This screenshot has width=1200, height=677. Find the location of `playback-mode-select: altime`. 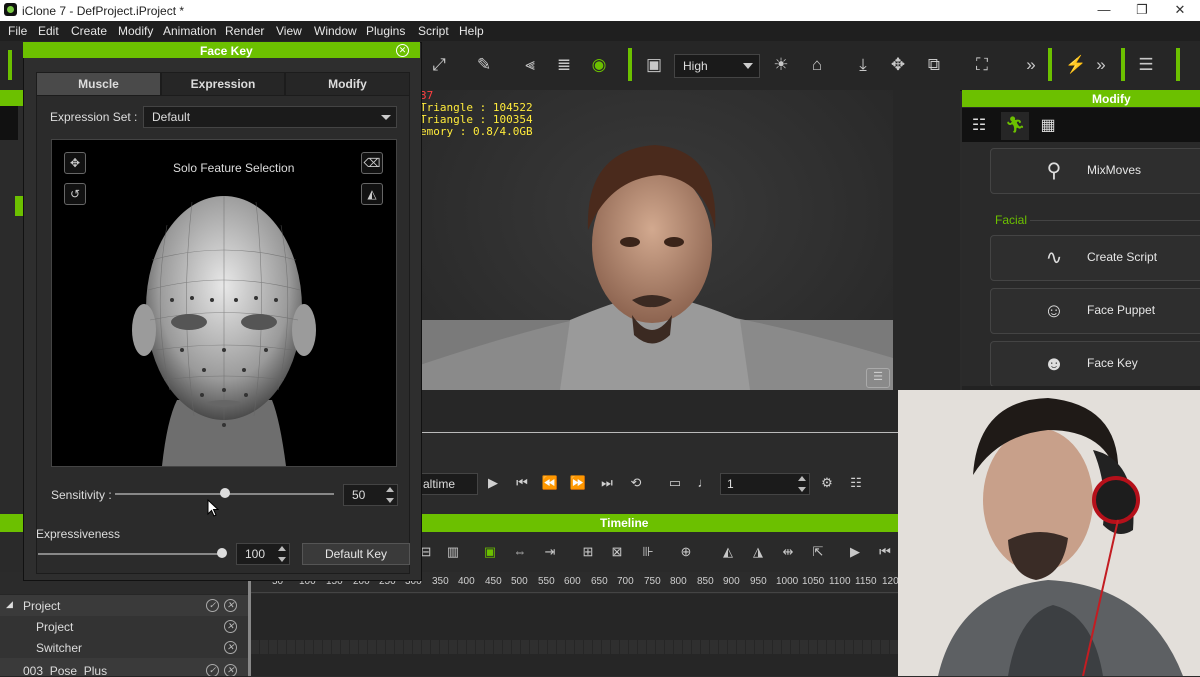

playback-mode-select: altime is located at coordinates (449, 484).